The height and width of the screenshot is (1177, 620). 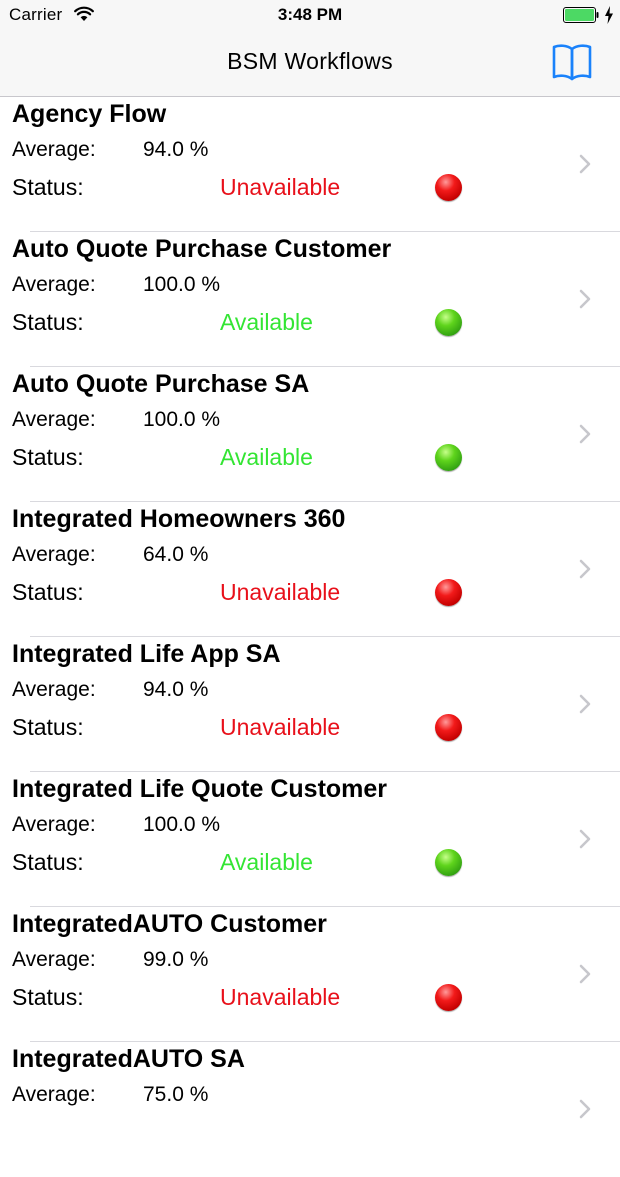 I want to click on status-bar: Carrier 3:48 PM, so click(x=310, y=16).